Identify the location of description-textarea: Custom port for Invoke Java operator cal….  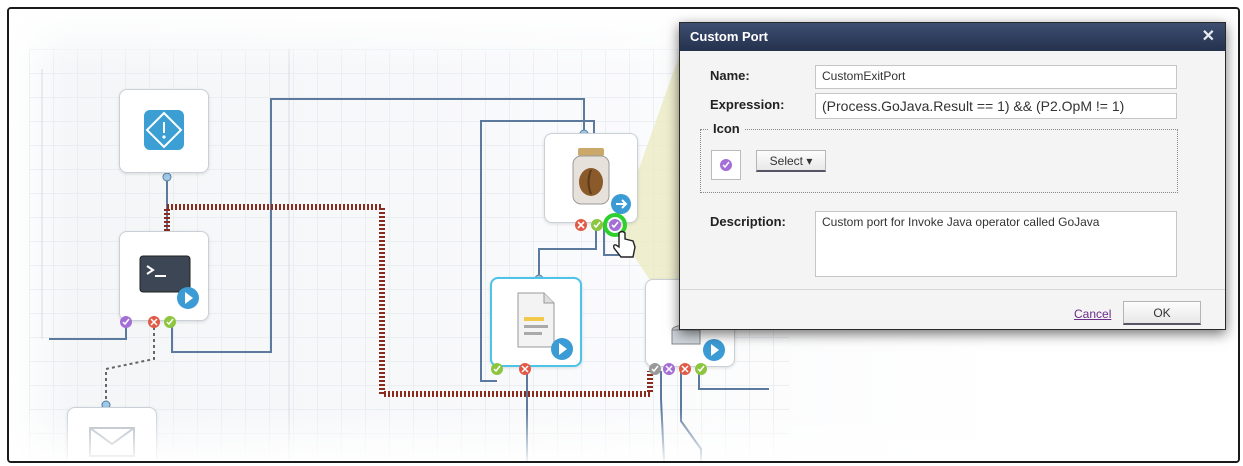
(996, 244).